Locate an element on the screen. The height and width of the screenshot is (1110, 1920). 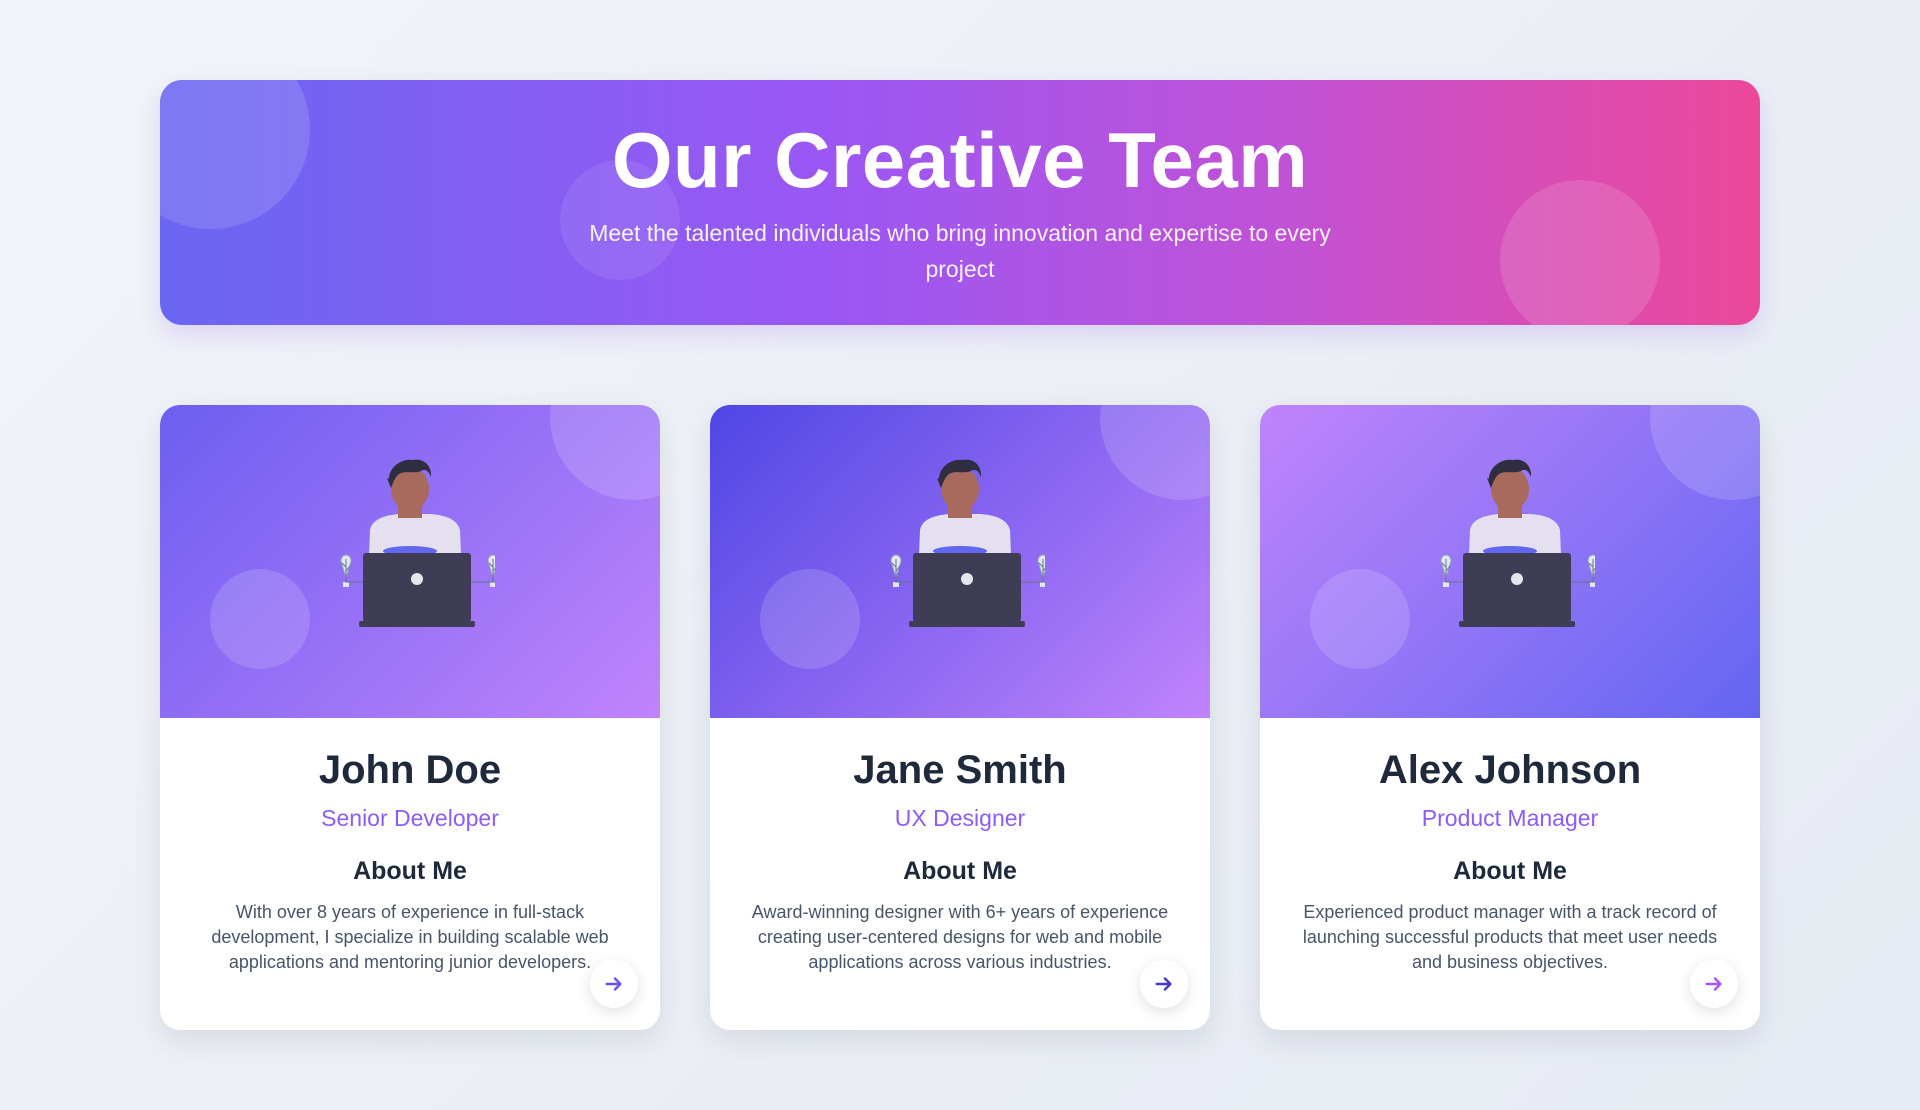
member-role: Product Manager is located at coordinates (1510, 818).